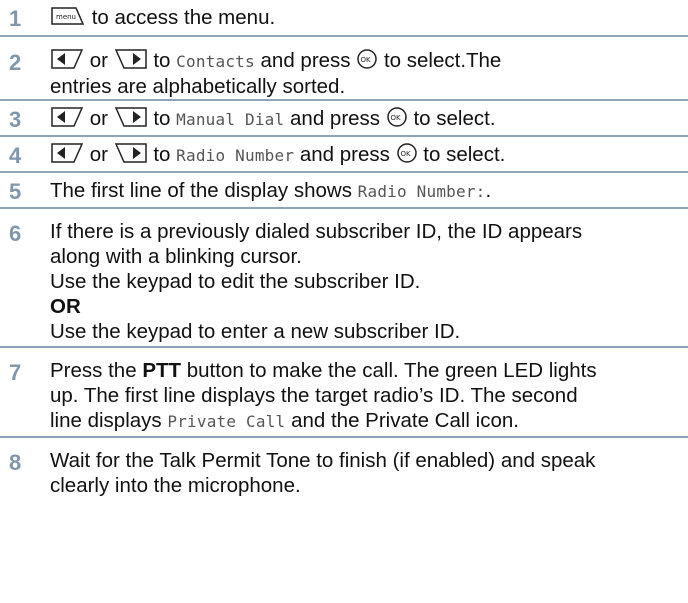 This screenshot has height=603, width=688. What do you see at coordinates (15, 119) in the screenshot?
I see `step-number: 3` at bounding box center [15, 119].